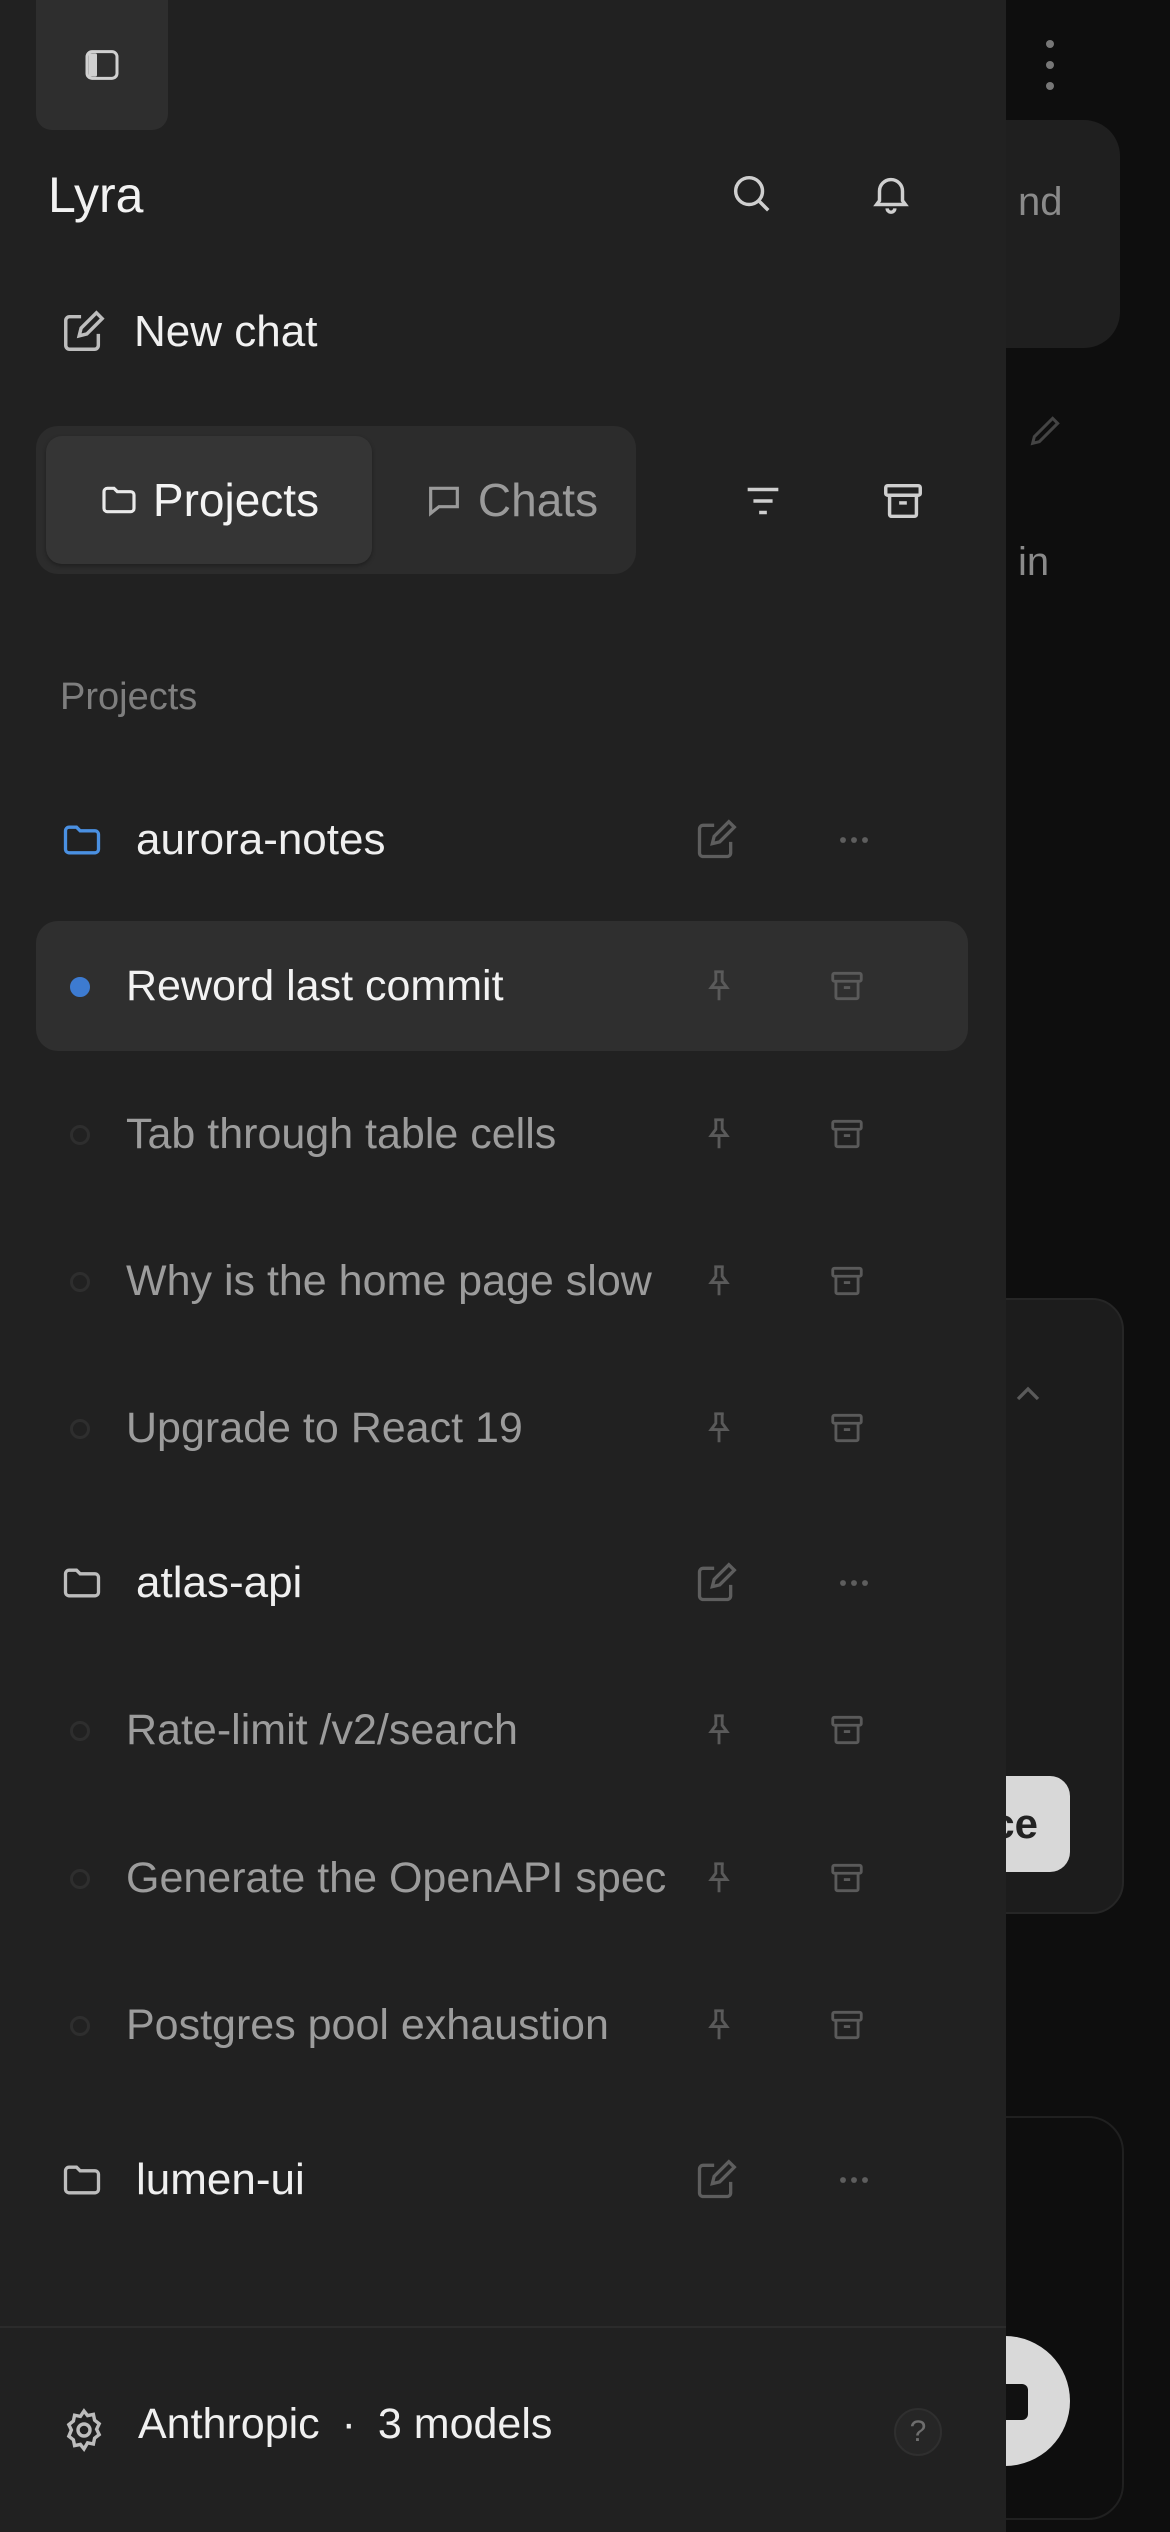  I want to click on tab-chats: Chats, so click(511, 500).